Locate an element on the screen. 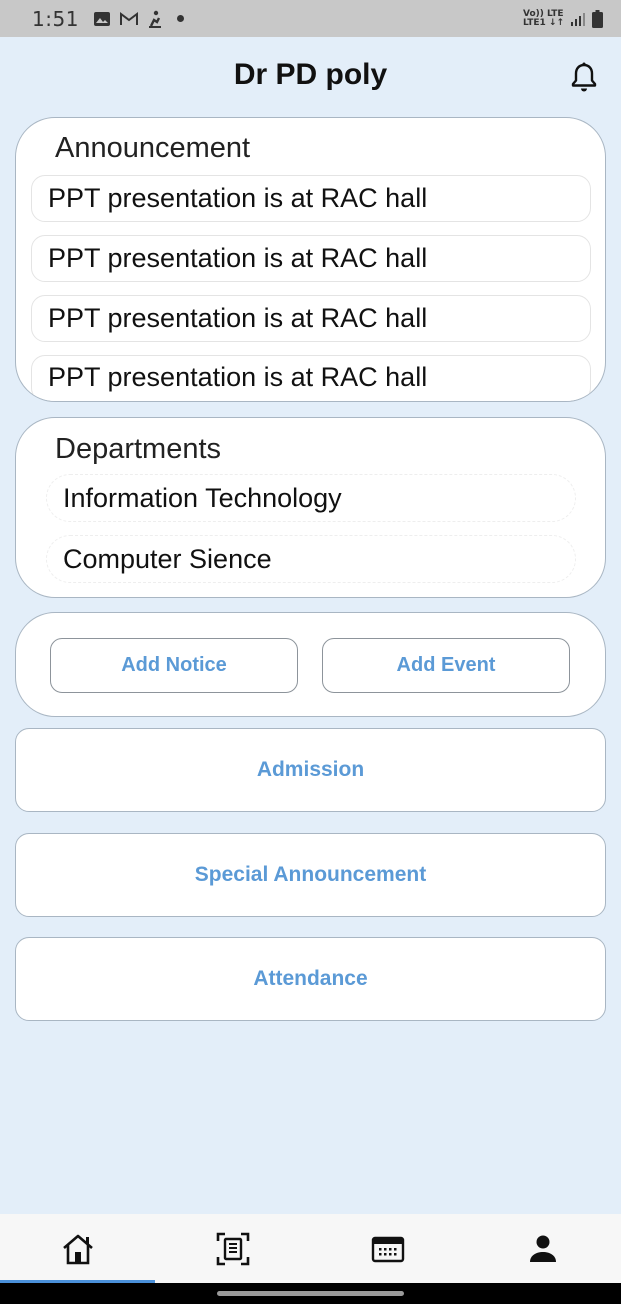 Image resolution: width=621 pixels, height=1304 pixels. page-title: Dr PD poly is located at coordinates (310, 74).